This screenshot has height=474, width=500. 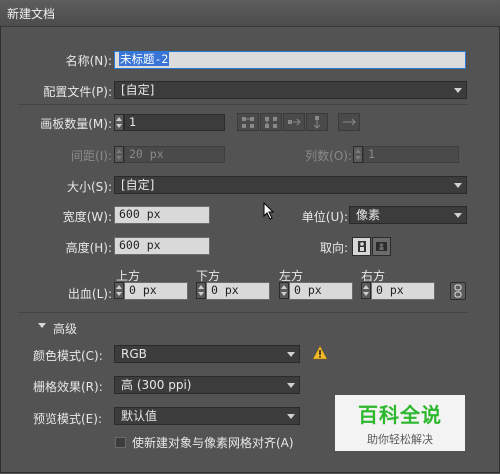 I want to click on width-label: 宽度(W):, so click(x=87, y=217).